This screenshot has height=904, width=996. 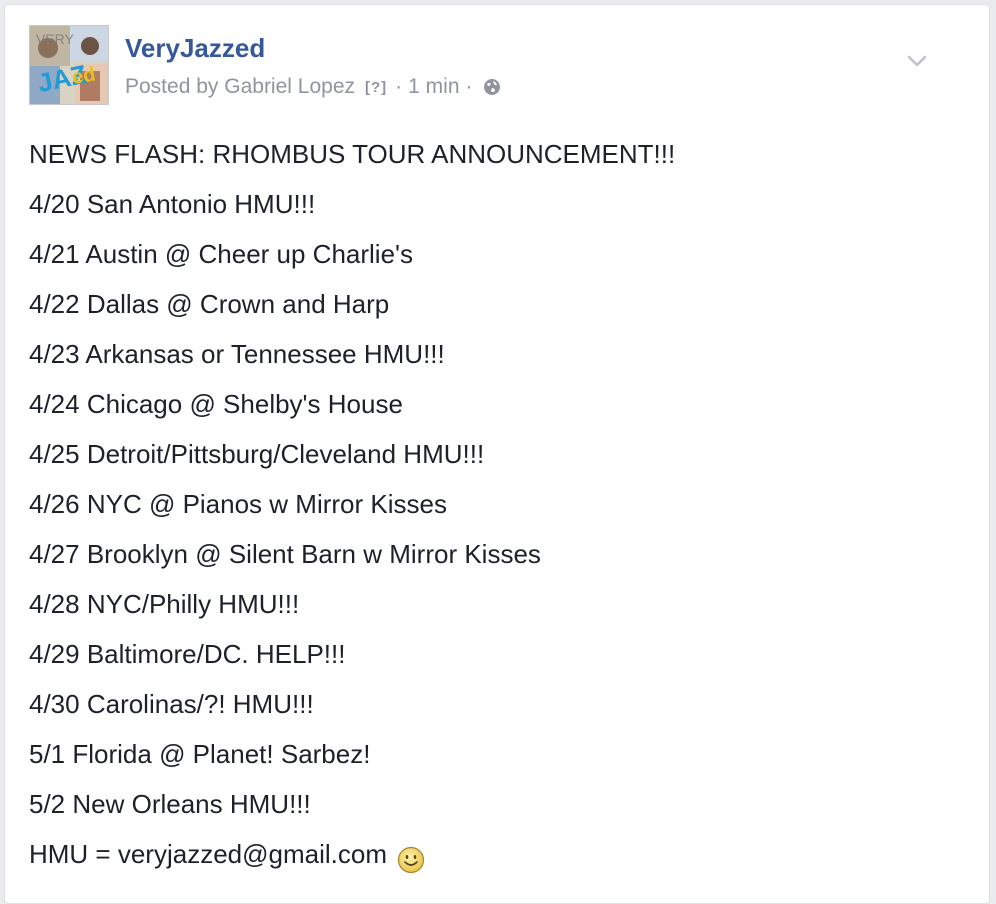 I want to click on post-text-line: 4/23 Arkansas or Tennessee HMU!!!, so click(x=237, y=354).